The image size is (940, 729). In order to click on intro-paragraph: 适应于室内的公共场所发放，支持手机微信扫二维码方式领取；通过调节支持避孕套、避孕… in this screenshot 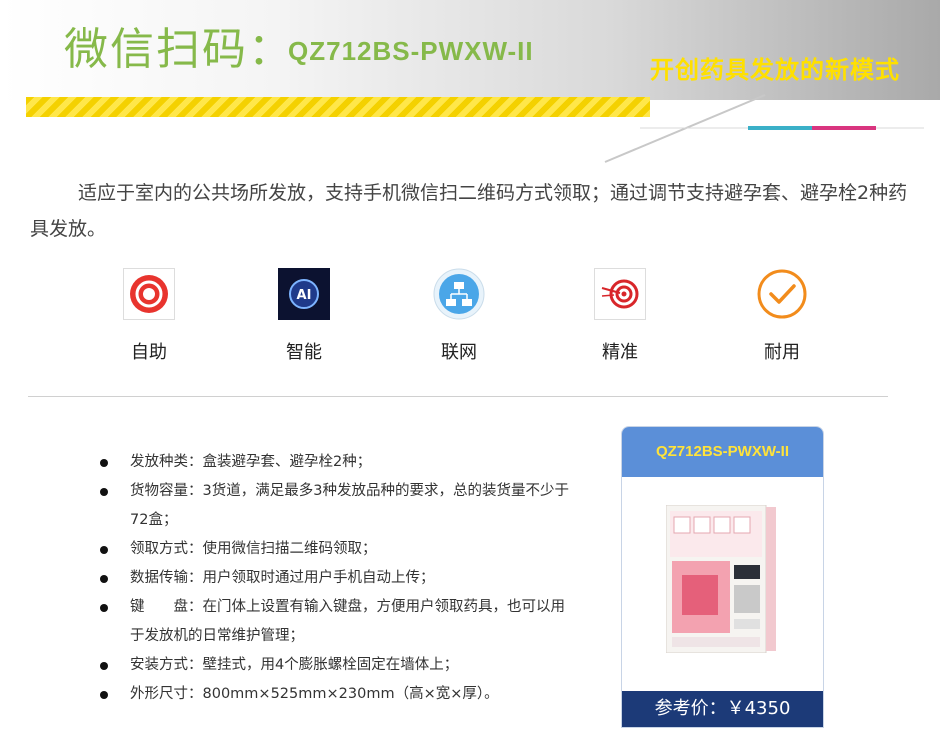, I will do `click(469, 211)`.